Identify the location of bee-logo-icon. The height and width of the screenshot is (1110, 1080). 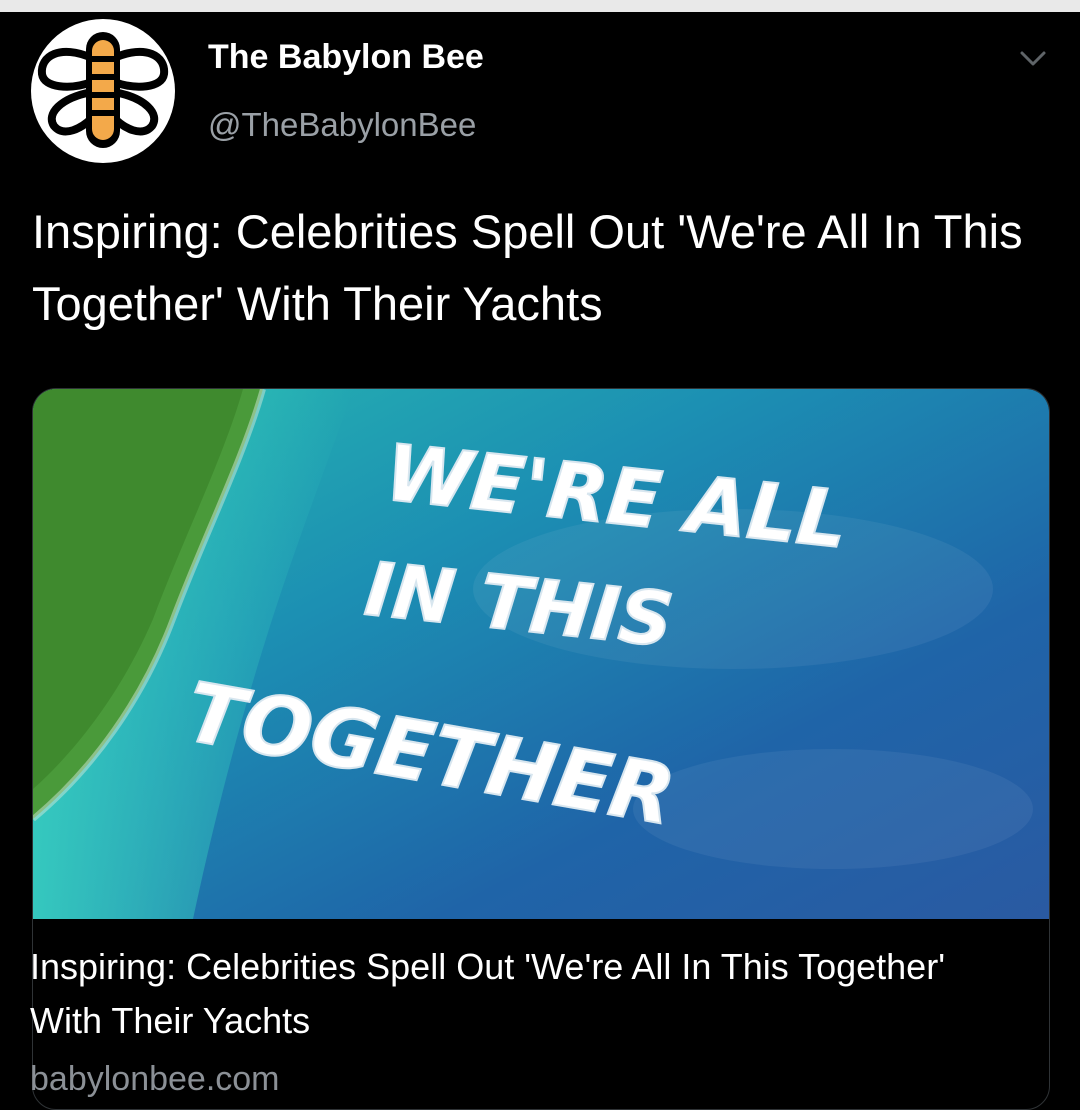
(103, 90).